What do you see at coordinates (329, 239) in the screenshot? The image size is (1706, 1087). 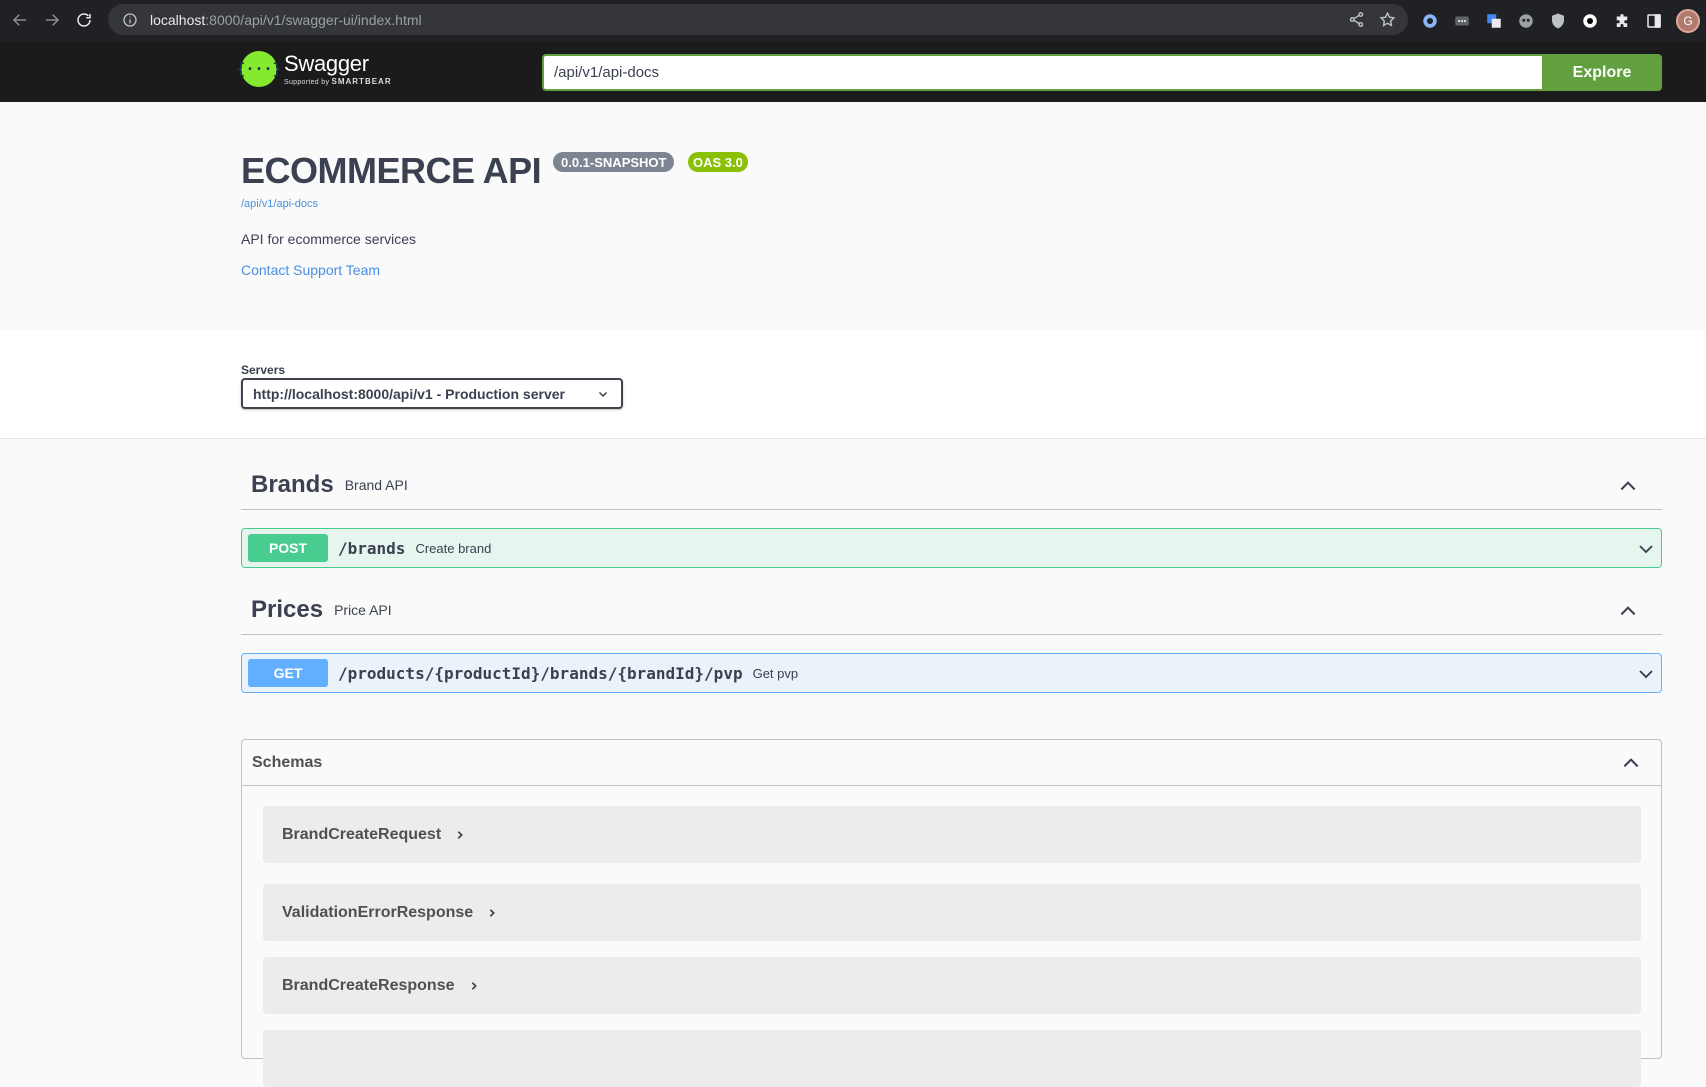 I see `api-description: API for ecommerce services` at bounding box center [329, 239].